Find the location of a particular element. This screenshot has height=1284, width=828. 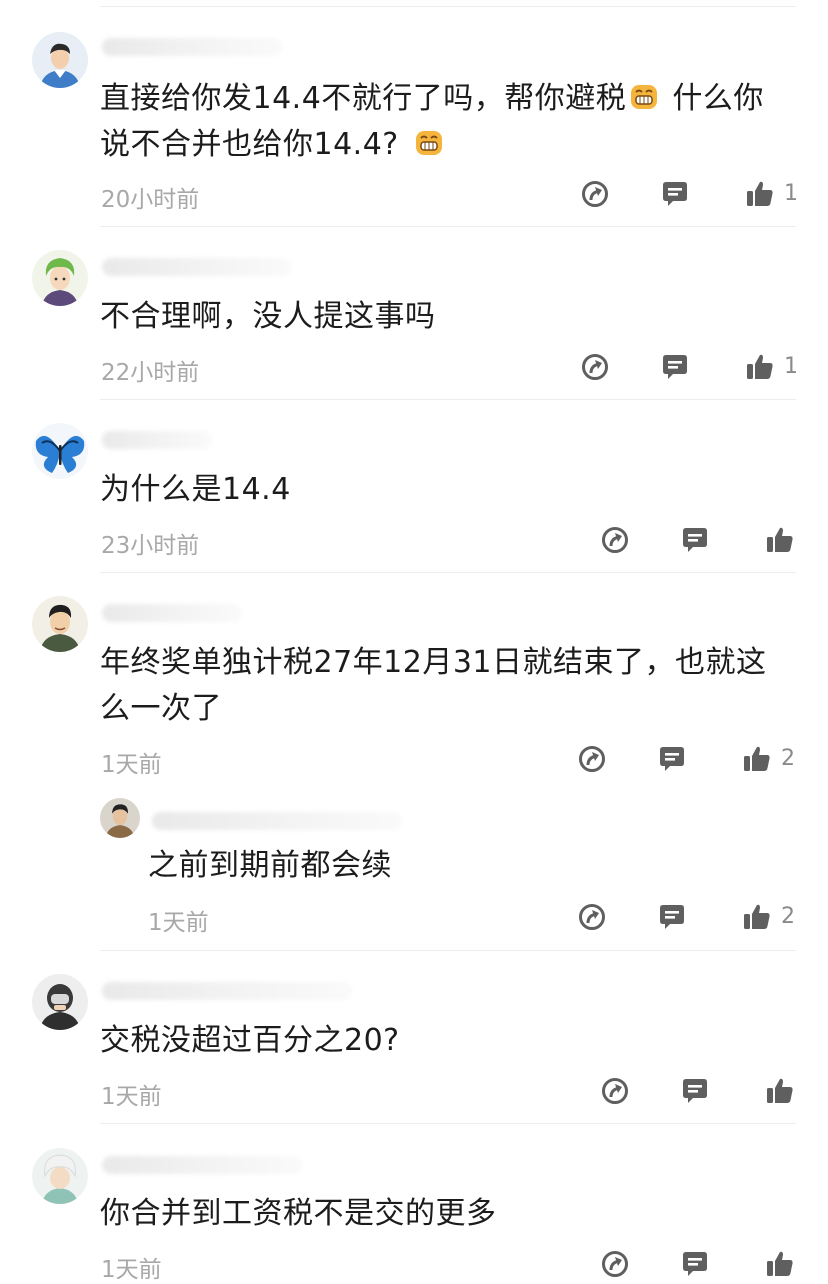

helmet-rider-avatar-icon is located at coordinates (60, 1002).